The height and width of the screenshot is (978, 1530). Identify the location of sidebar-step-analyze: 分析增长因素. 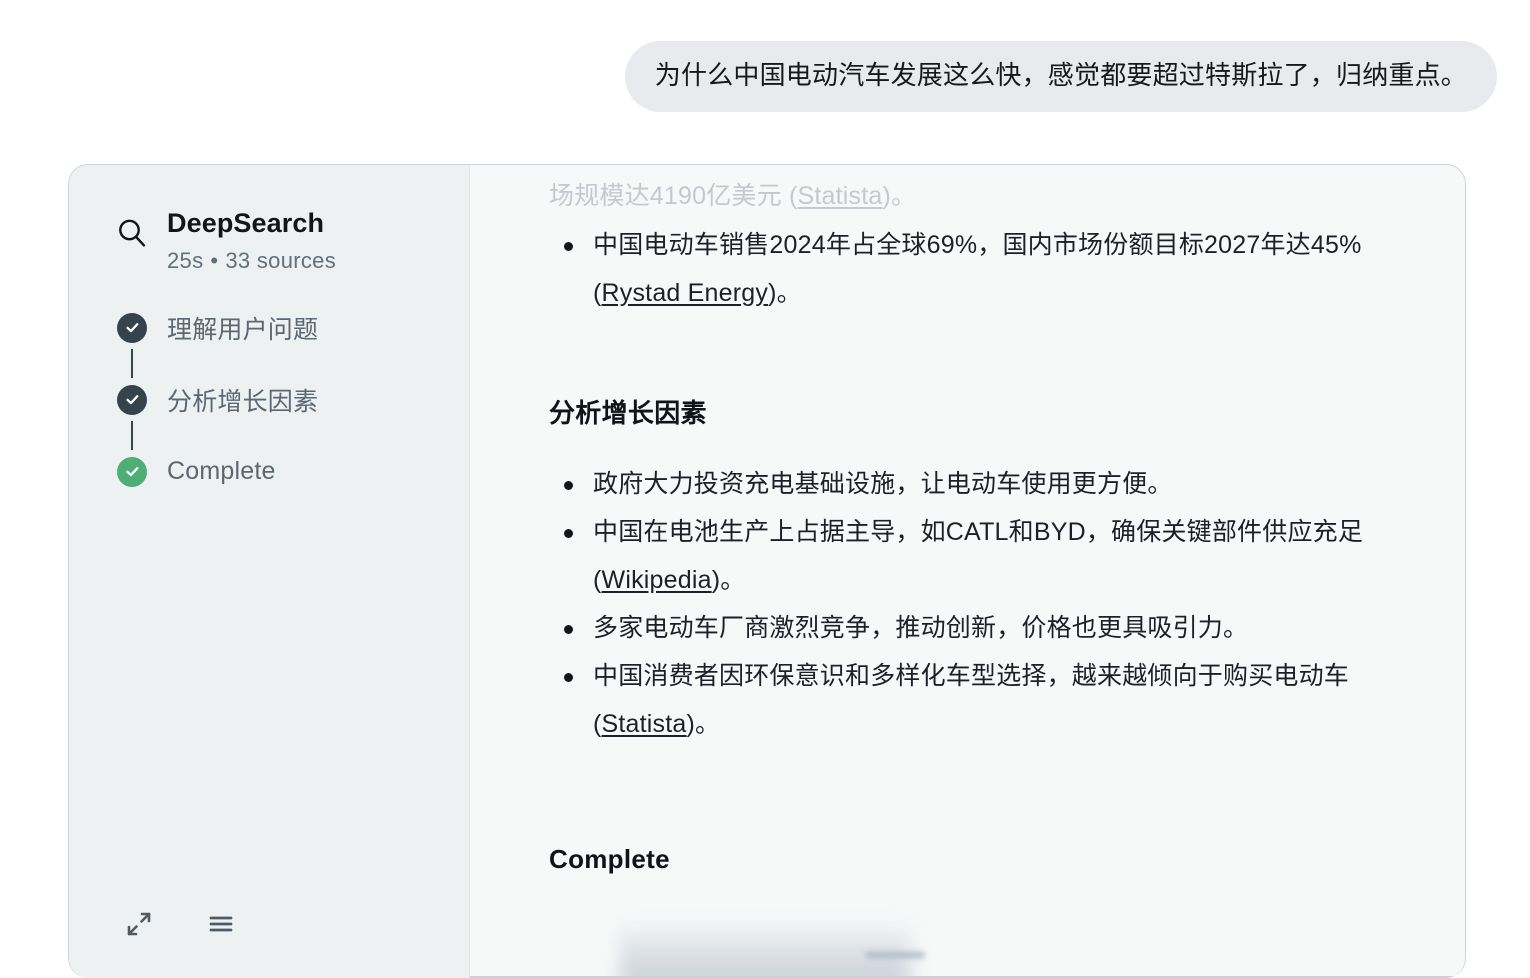
(293, 399).